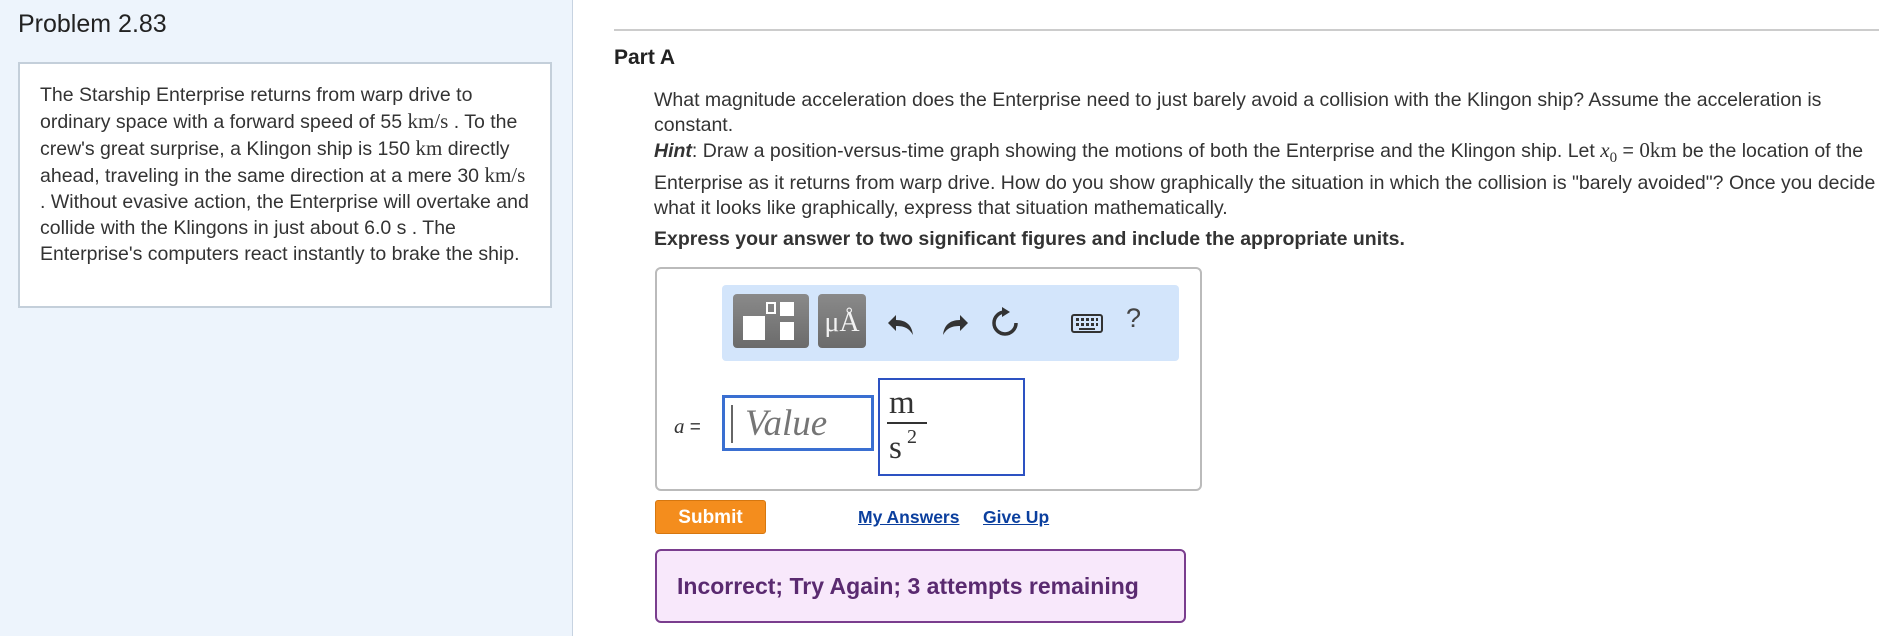 The image size is (1879, 636). What do you see at coordinates (92, 24) in the screenshot?
I see `problem-title: Problem 2.83` at bounding box center [92, 24].